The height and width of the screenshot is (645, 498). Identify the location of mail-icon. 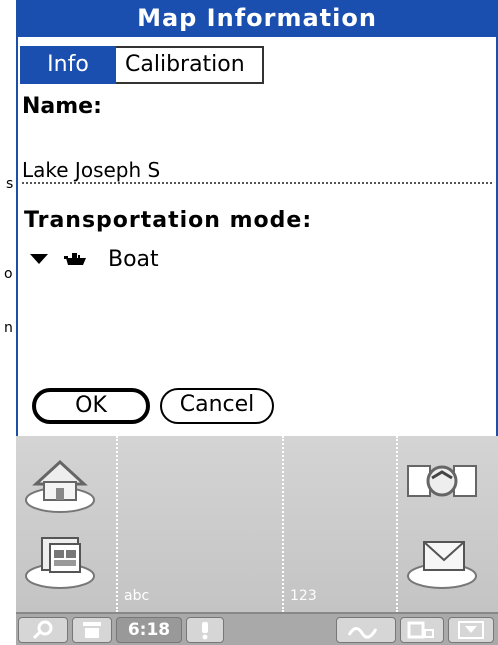
(442, 559).